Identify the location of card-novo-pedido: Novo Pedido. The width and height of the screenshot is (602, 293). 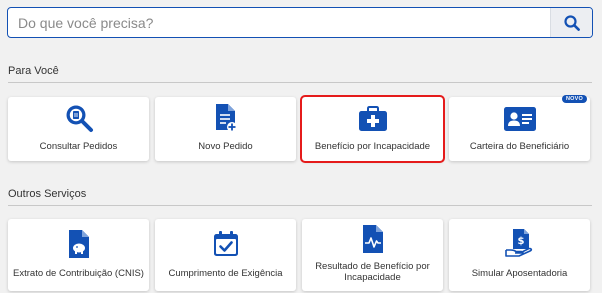
(225, 129).